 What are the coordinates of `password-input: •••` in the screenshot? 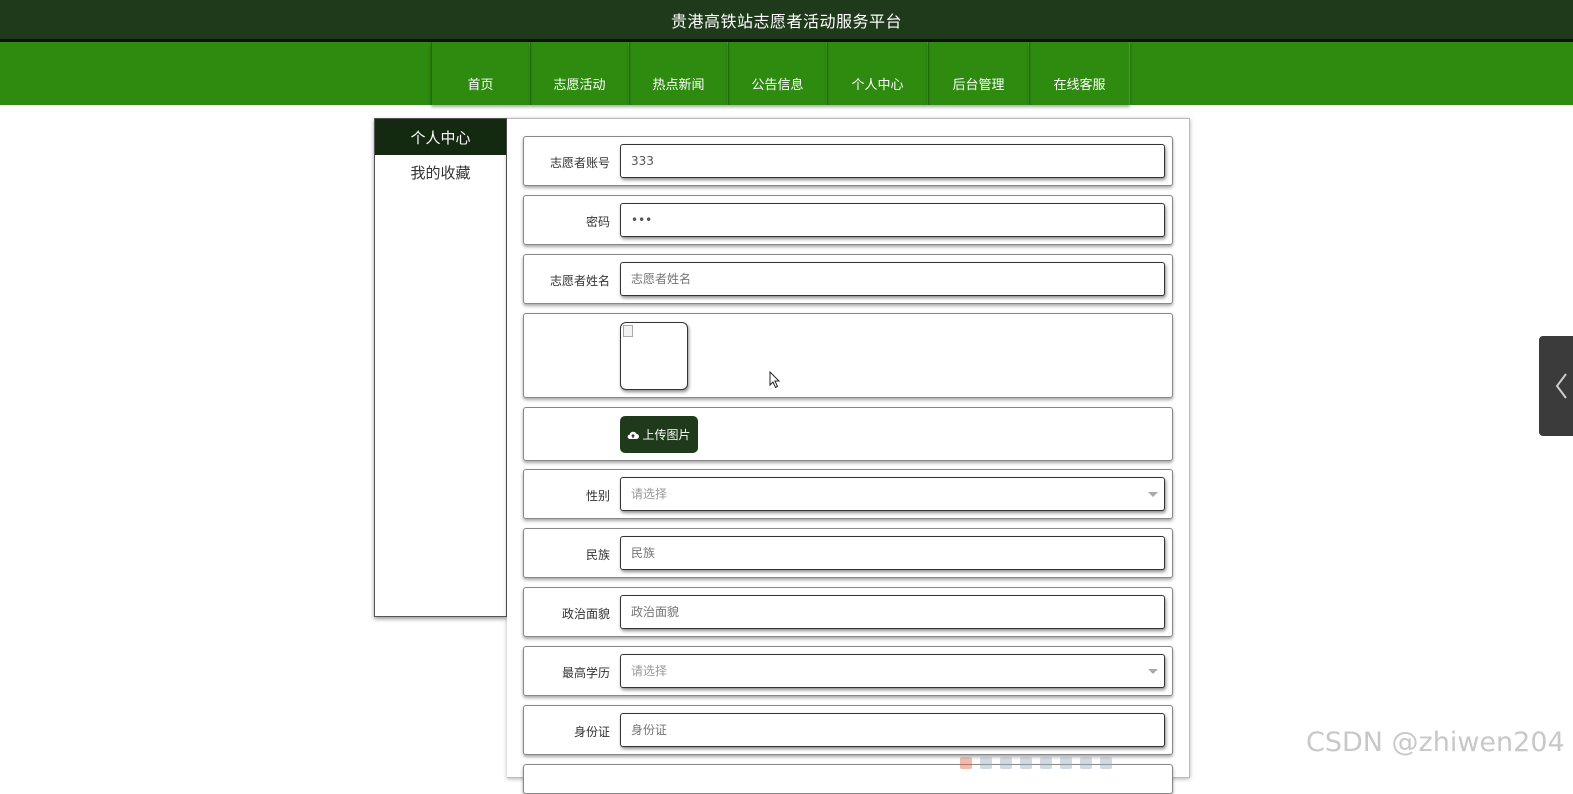 It's located at (892, 220).